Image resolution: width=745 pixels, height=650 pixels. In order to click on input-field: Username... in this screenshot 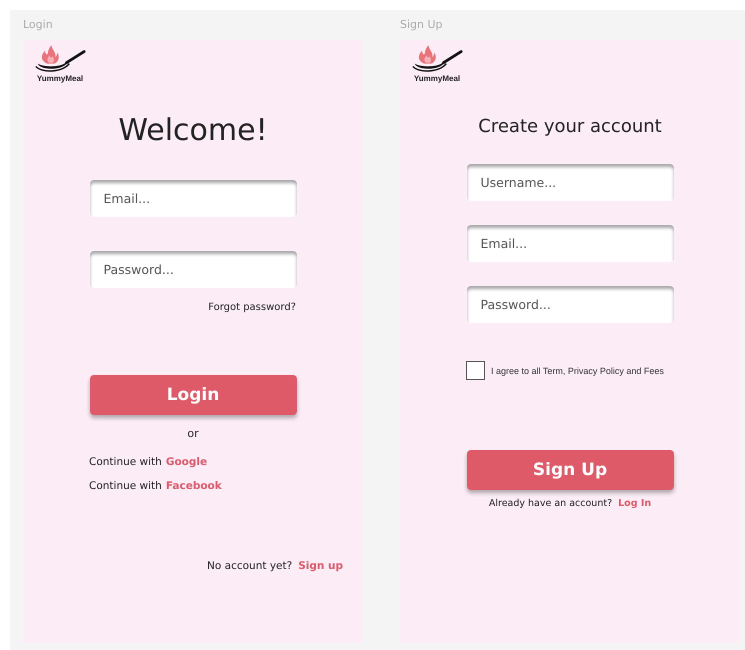, I will do `click(570, 182)`.